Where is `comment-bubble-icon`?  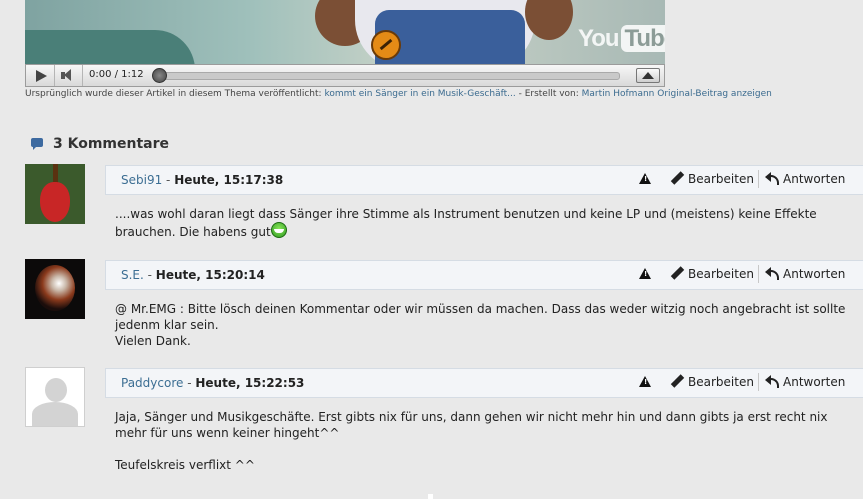 comment-bubble-icon is located at coordinates (37, 143).